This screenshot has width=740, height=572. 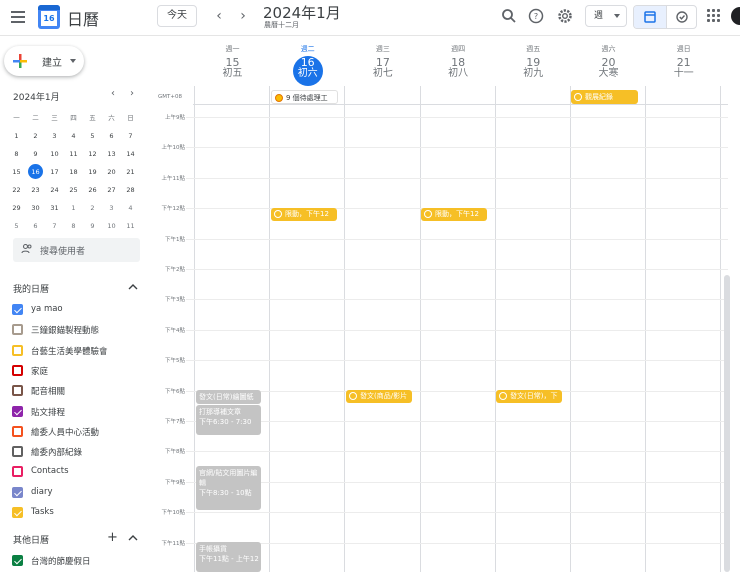 What do you see at coordinates (130, 172) in the screenshot?
I see `mini-day: 21` at bounding box center [130, 172].